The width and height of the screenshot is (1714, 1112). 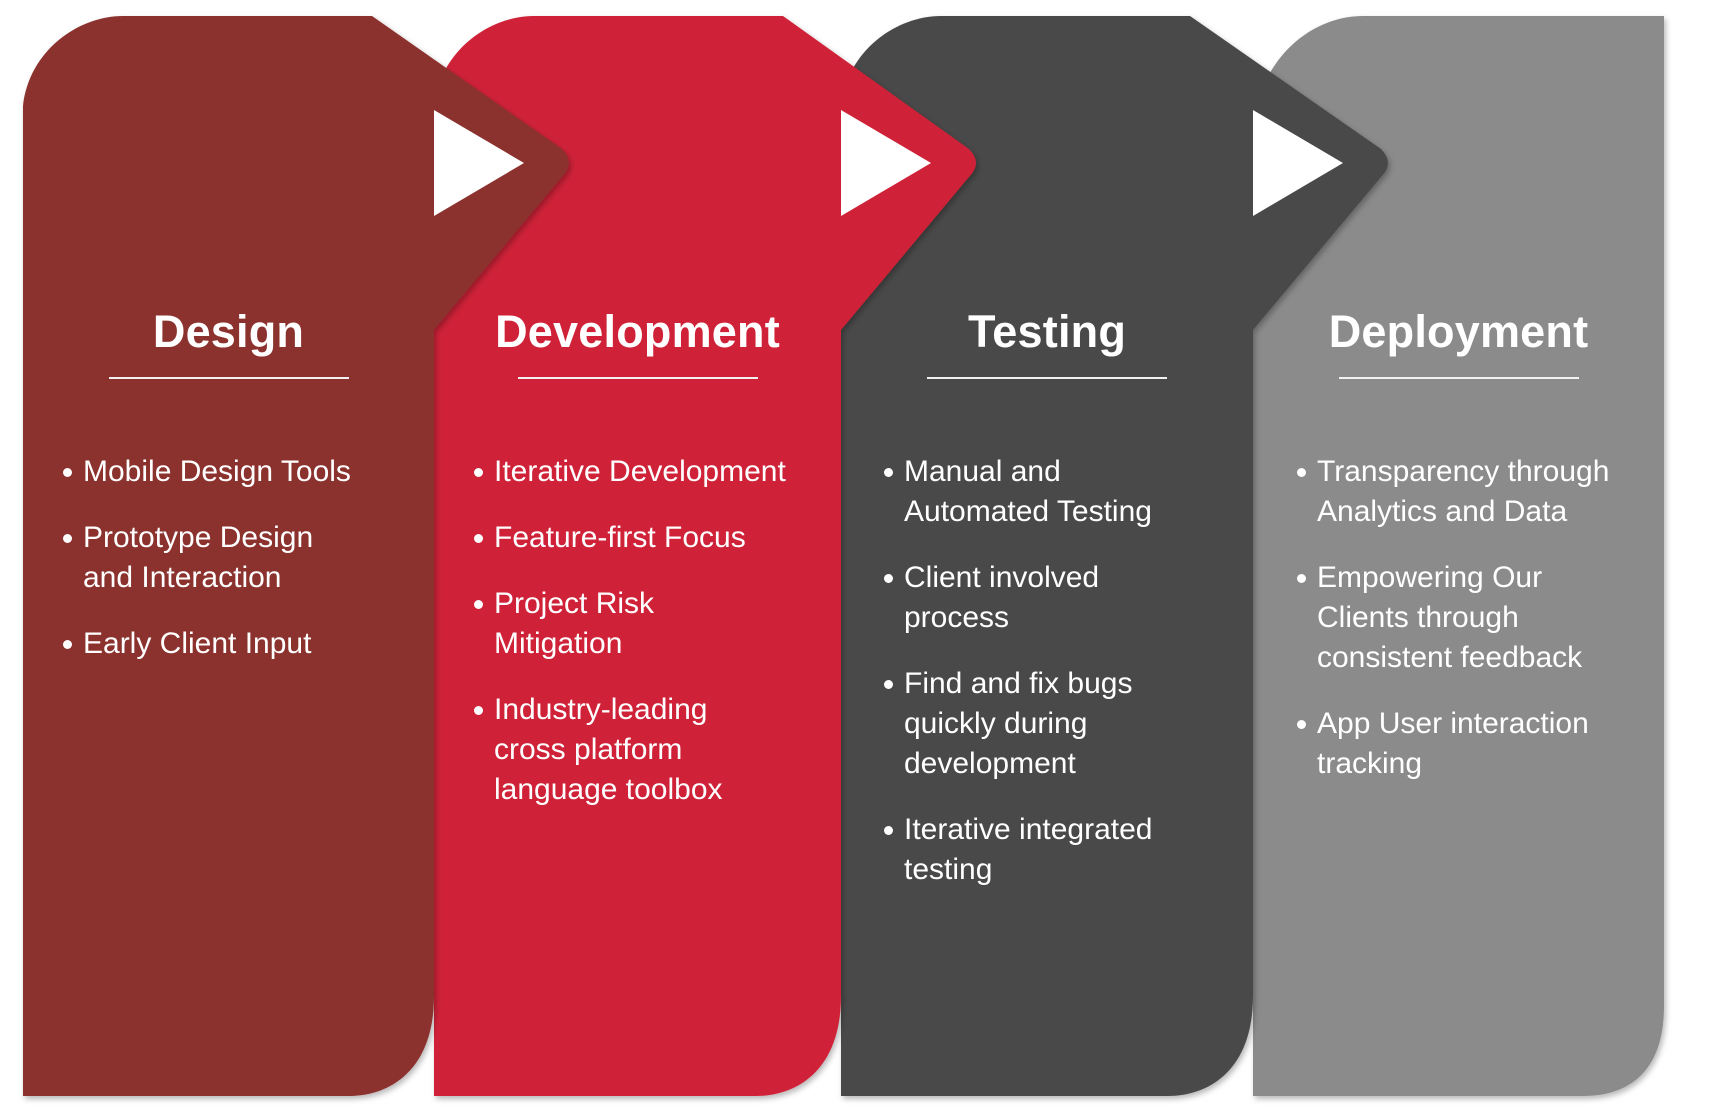 What do you see at coordinates (1453, 723) in the screenshot?
I see `bullet-text-line: App User interaction` at bounding box center [1453, 723].